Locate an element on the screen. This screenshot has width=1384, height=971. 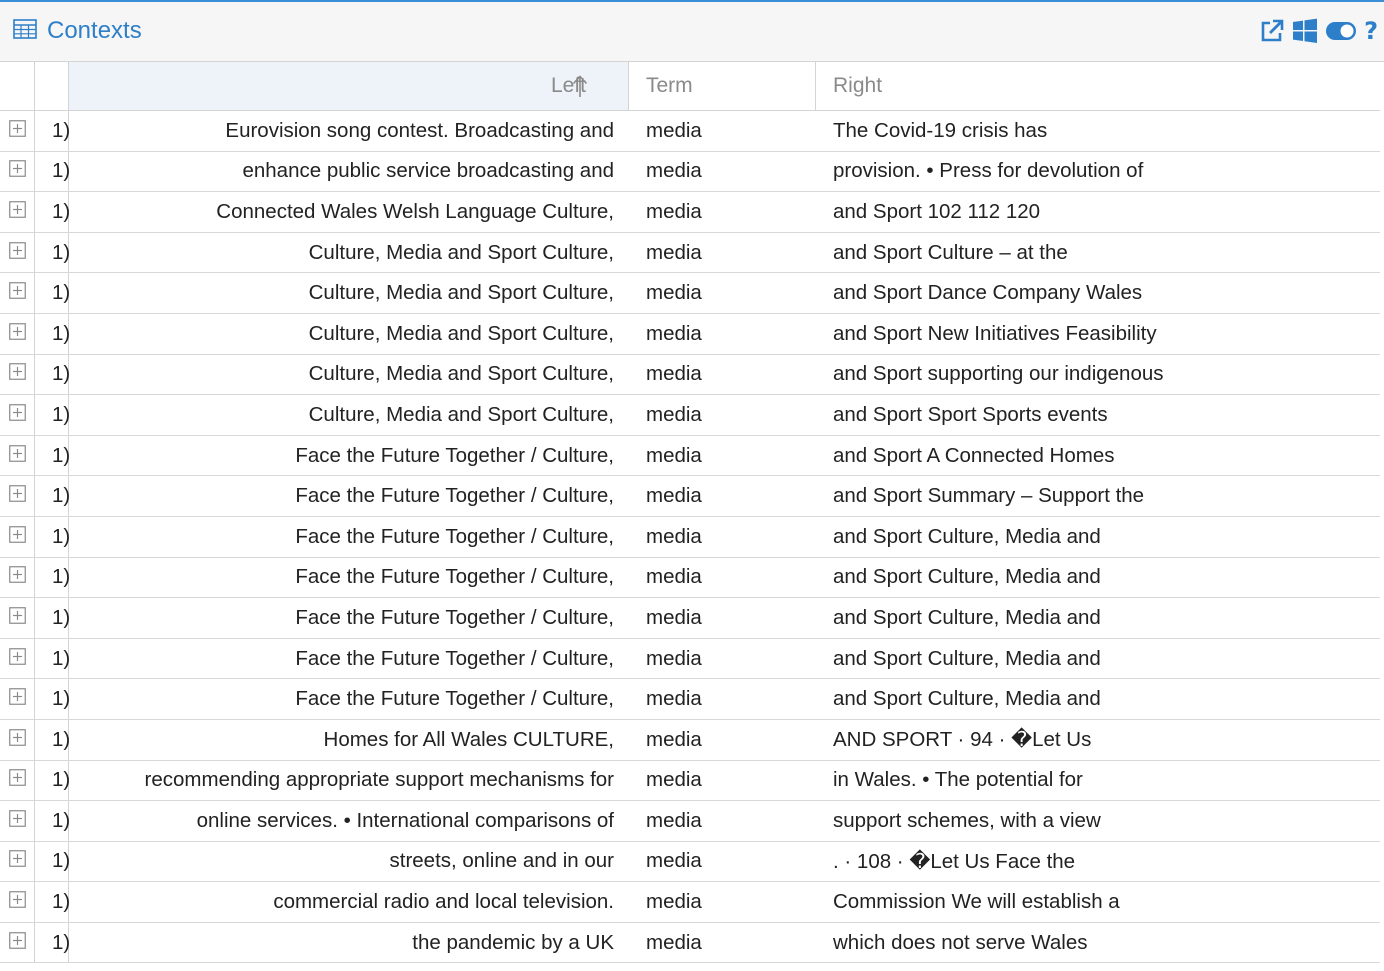
cell-left-context: Face the Future Together / Culture, is located at coordinates (454, 617).